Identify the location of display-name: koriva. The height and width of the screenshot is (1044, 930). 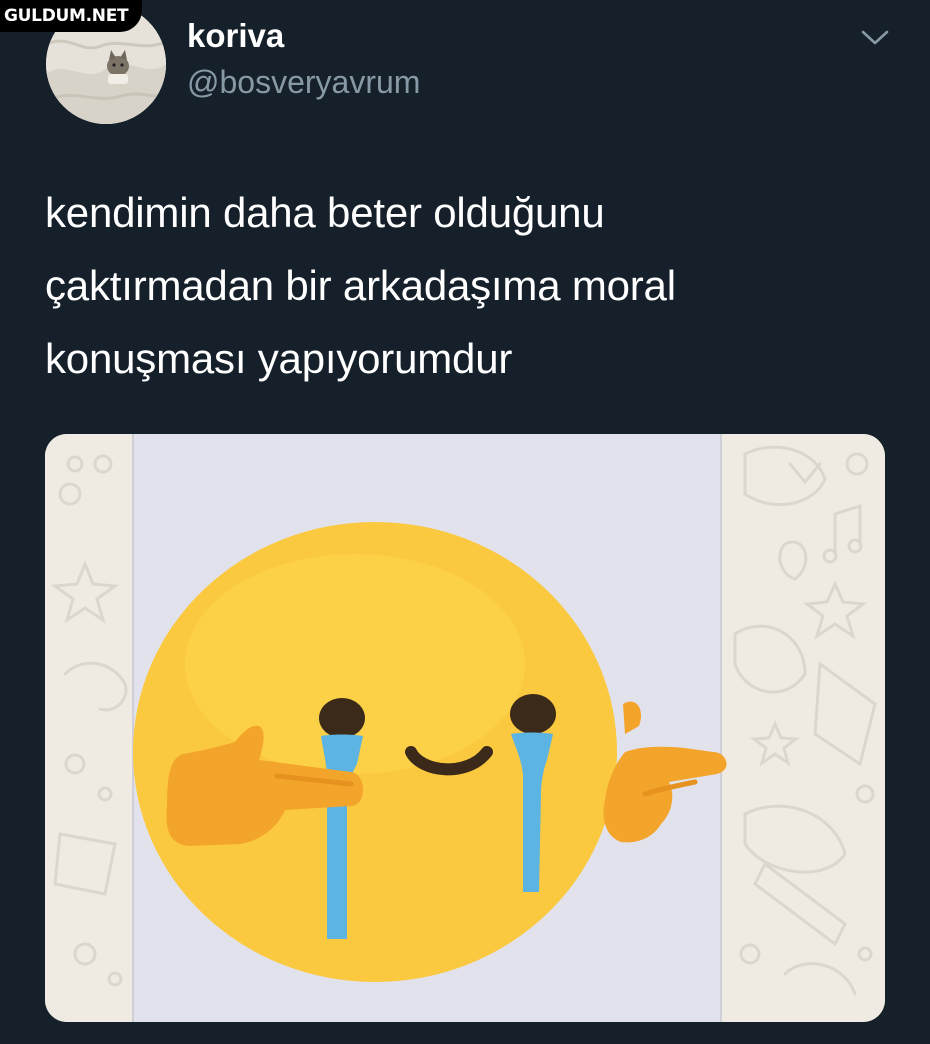
(235, 36).